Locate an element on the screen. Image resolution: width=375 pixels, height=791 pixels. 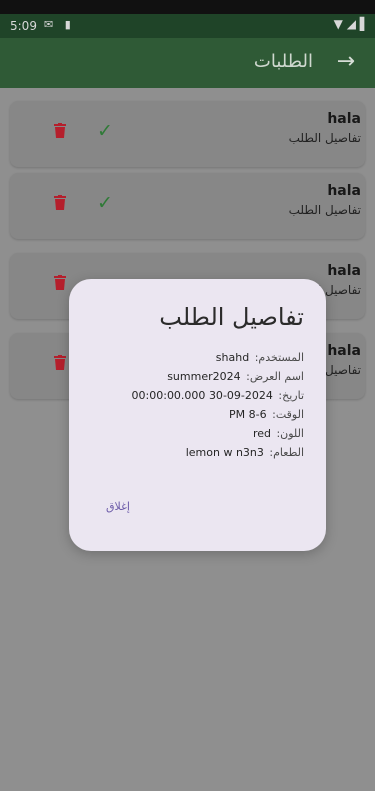
status-time: 5:09 is located at coordinates (23, 26).